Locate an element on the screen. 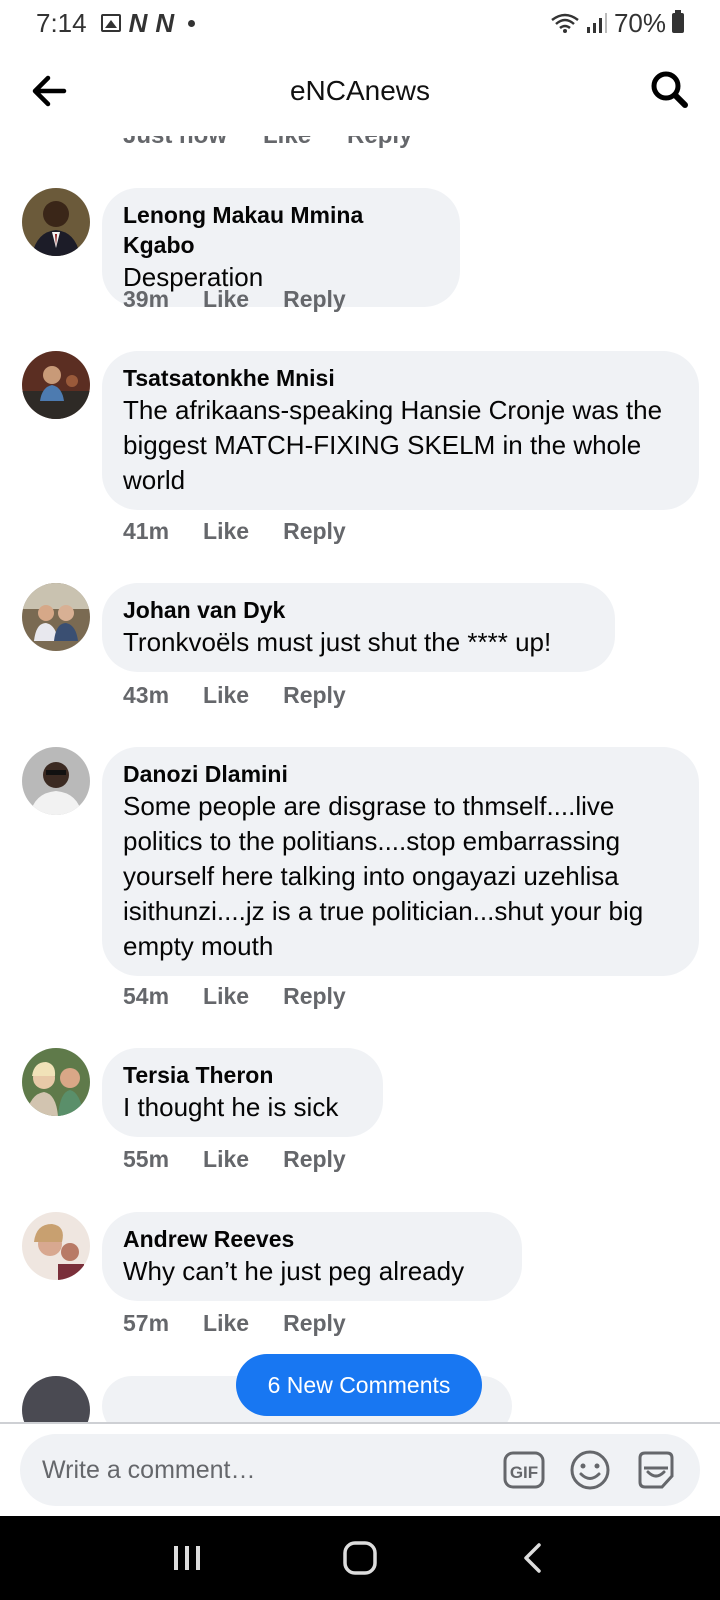 The width and height of the screenshot is (720, 1600). comment-time: 55m is located at coordinates (146, 1159).